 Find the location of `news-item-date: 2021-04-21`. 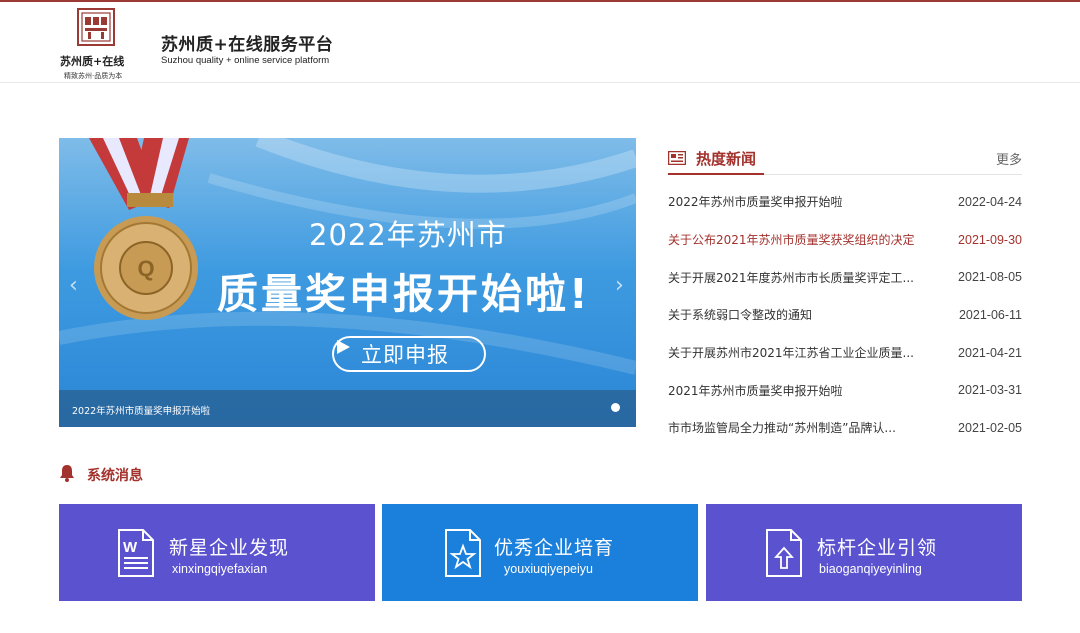

news-item-date: 2021-04-21 is located at coordinates (990, 352).